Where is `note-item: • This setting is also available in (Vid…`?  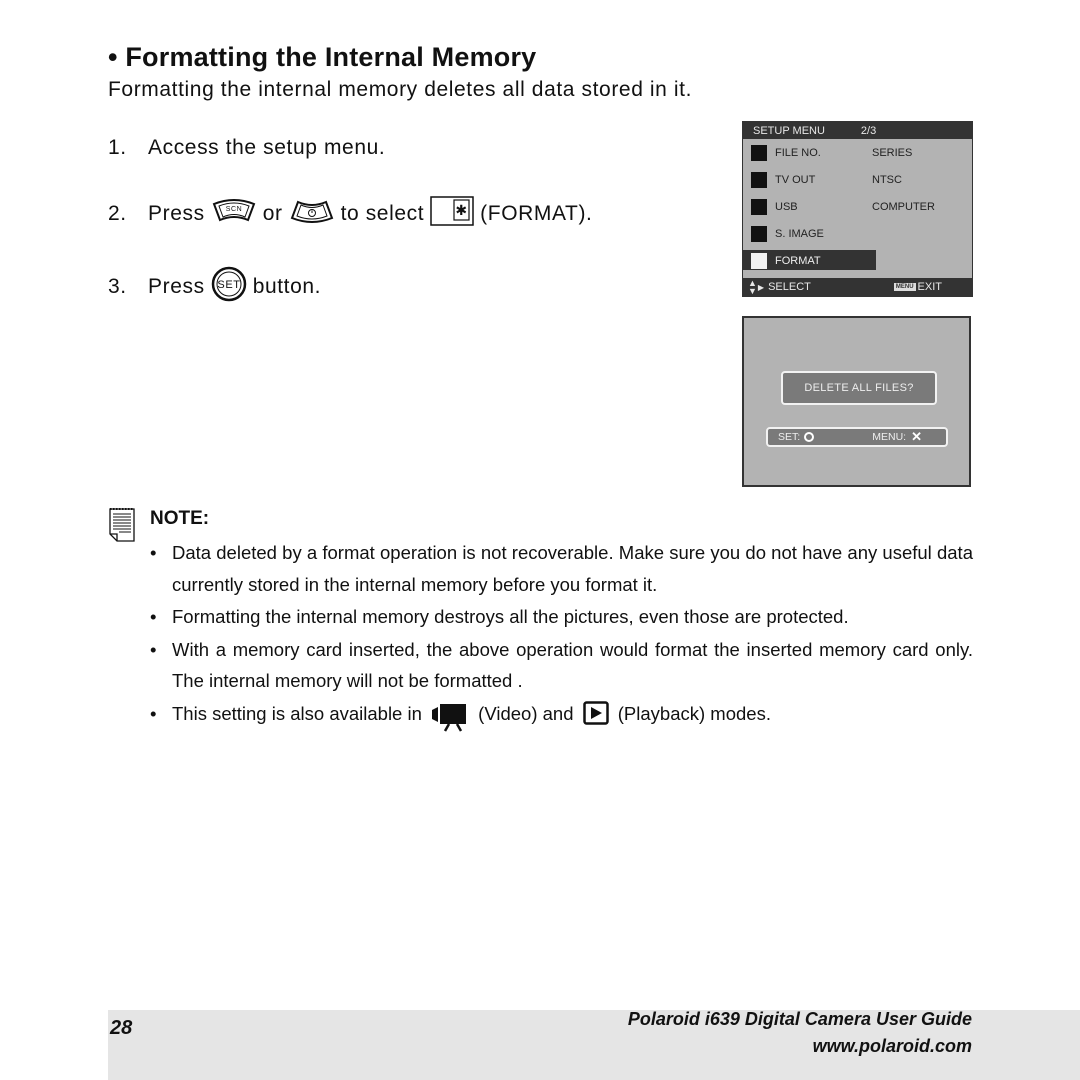 note-item: • This setting is also available in (Vid… is located at coordinates (560, 715).